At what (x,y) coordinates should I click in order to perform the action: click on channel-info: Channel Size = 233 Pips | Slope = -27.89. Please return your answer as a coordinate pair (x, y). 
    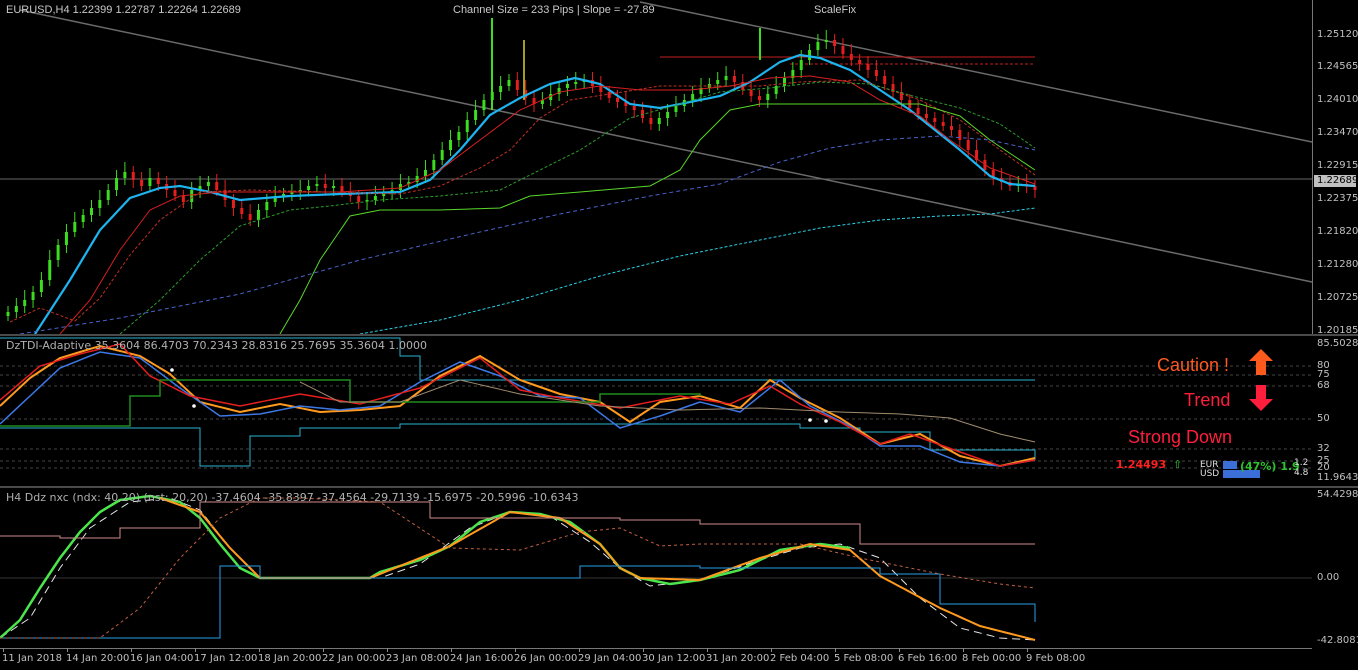
    Looking at the image, I should click on (554, 10).